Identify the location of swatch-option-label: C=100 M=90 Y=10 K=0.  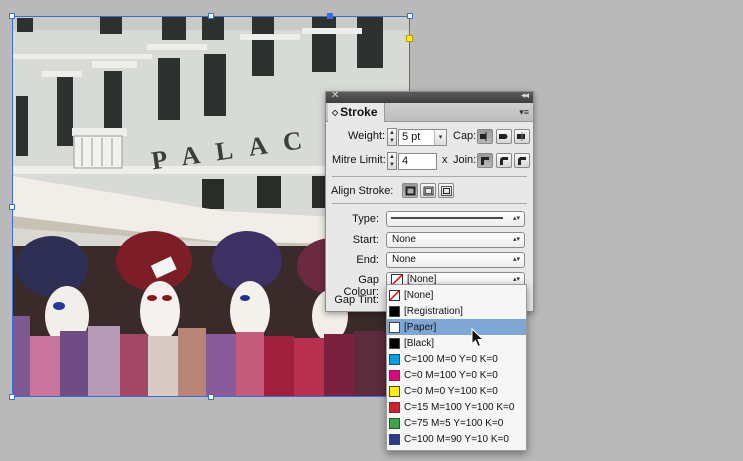
(456, 439).